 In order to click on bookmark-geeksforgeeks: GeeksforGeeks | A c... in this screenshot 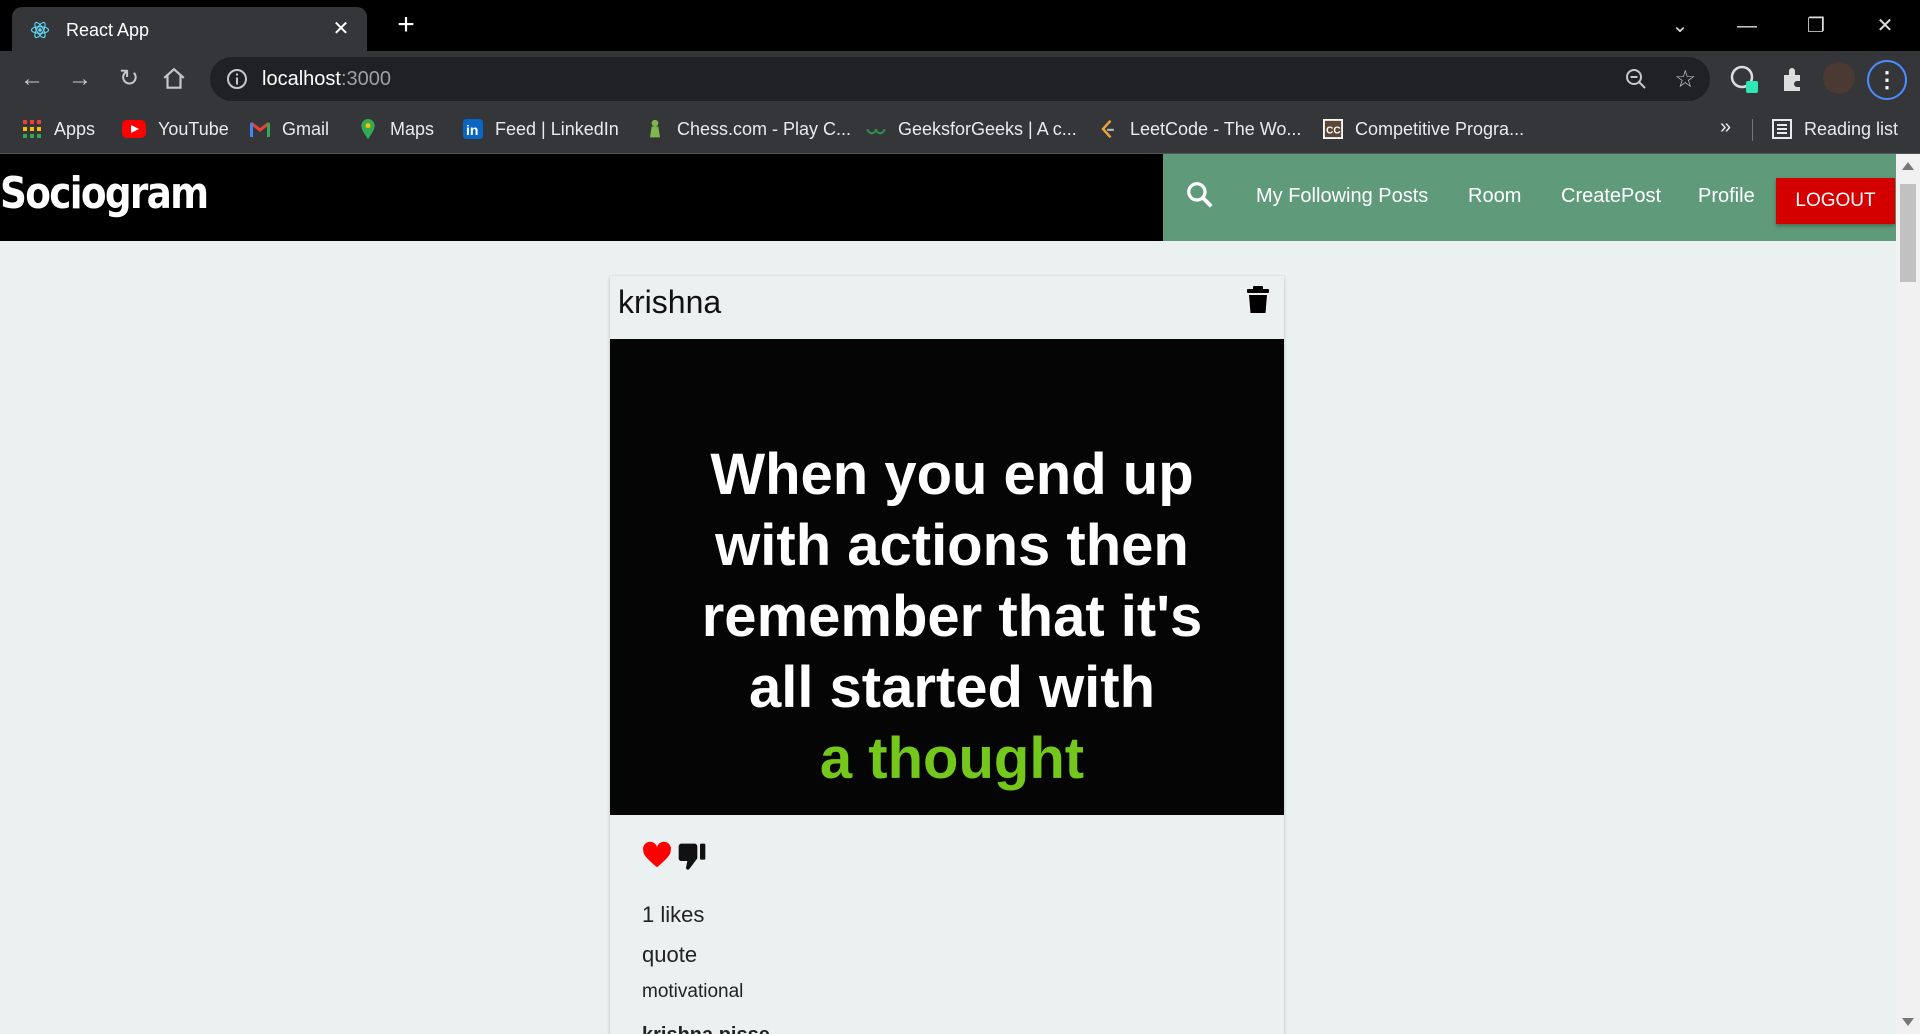, I will do `click(971, 129)`.